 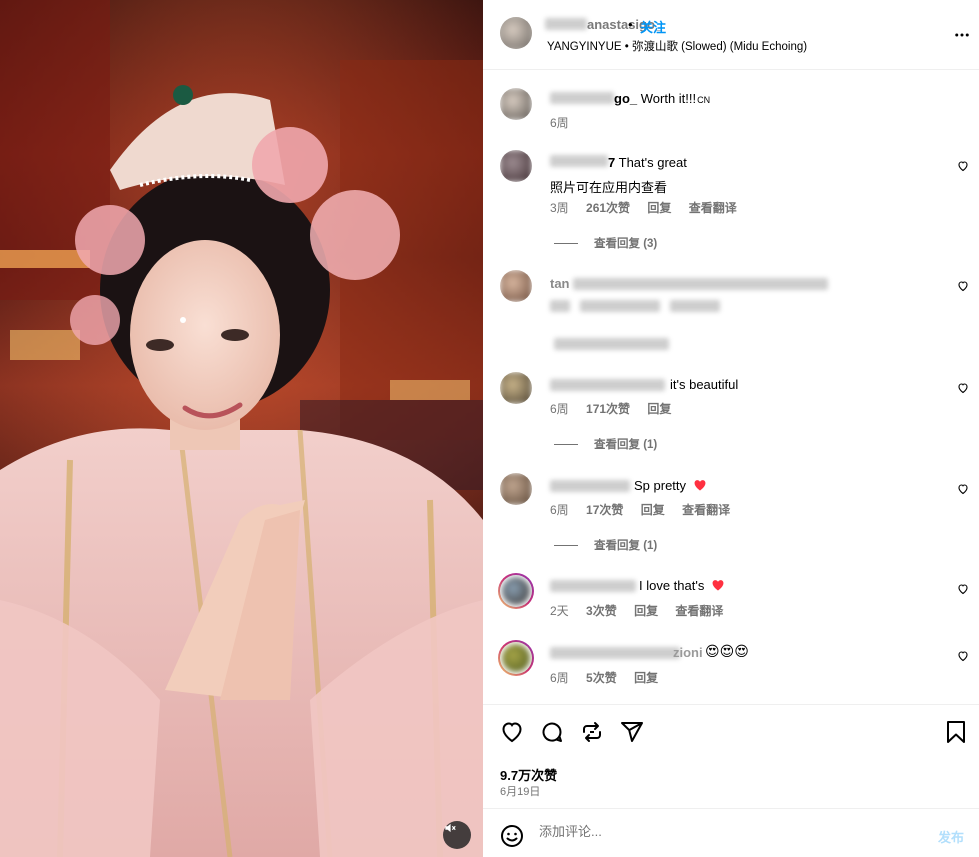 I want to click on comment-time: 3周, so click(x=559, y=208).